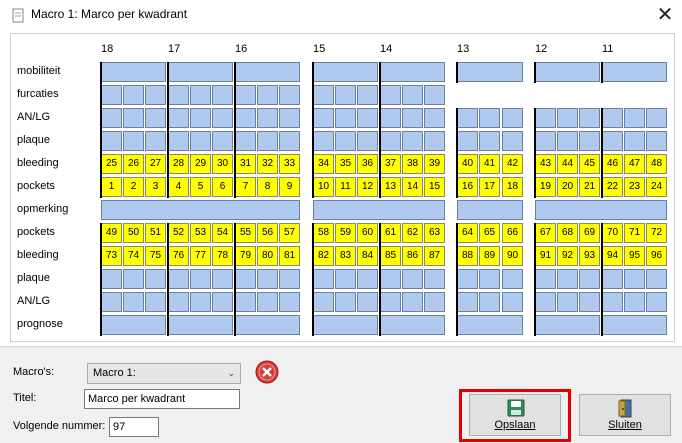  What do you see at coordinates (111, 164) in the screenshot?
I see `numbered-cell: 25` at bounding box center [111, 164].